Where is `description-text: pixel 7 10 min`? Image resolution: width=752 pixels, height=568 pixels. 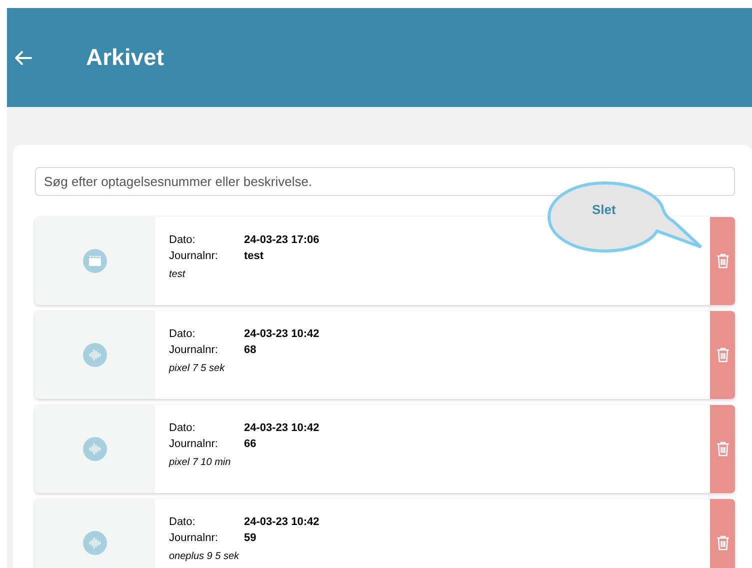 description-text: pixel 7 10 min is located at coordinates (200, 463).